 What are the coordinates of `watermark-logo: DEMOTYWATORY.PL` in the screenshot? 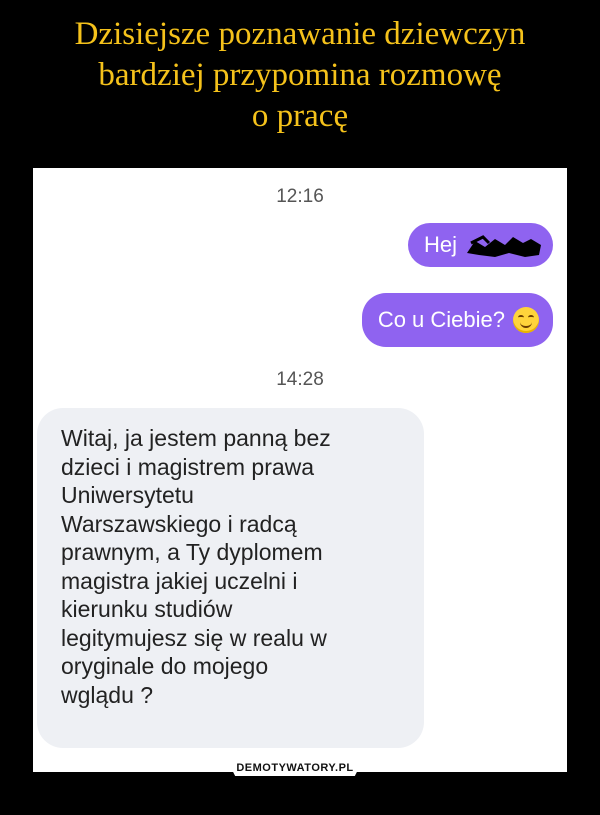 It's located at (295, 768).